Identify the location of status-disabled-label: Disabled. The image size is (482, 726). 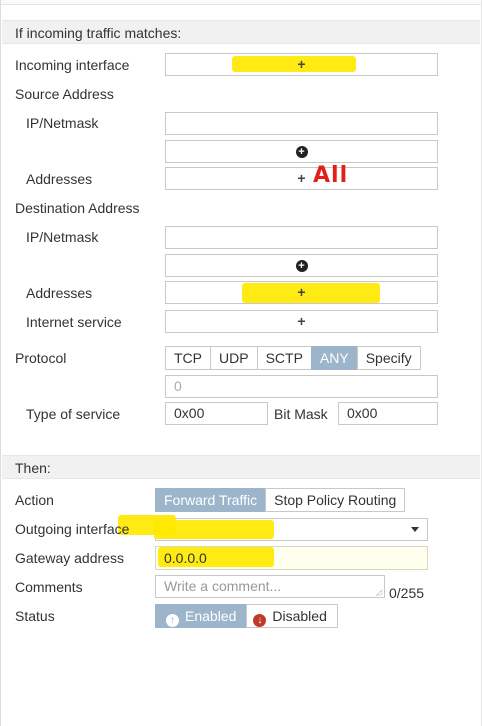
(299, 616).